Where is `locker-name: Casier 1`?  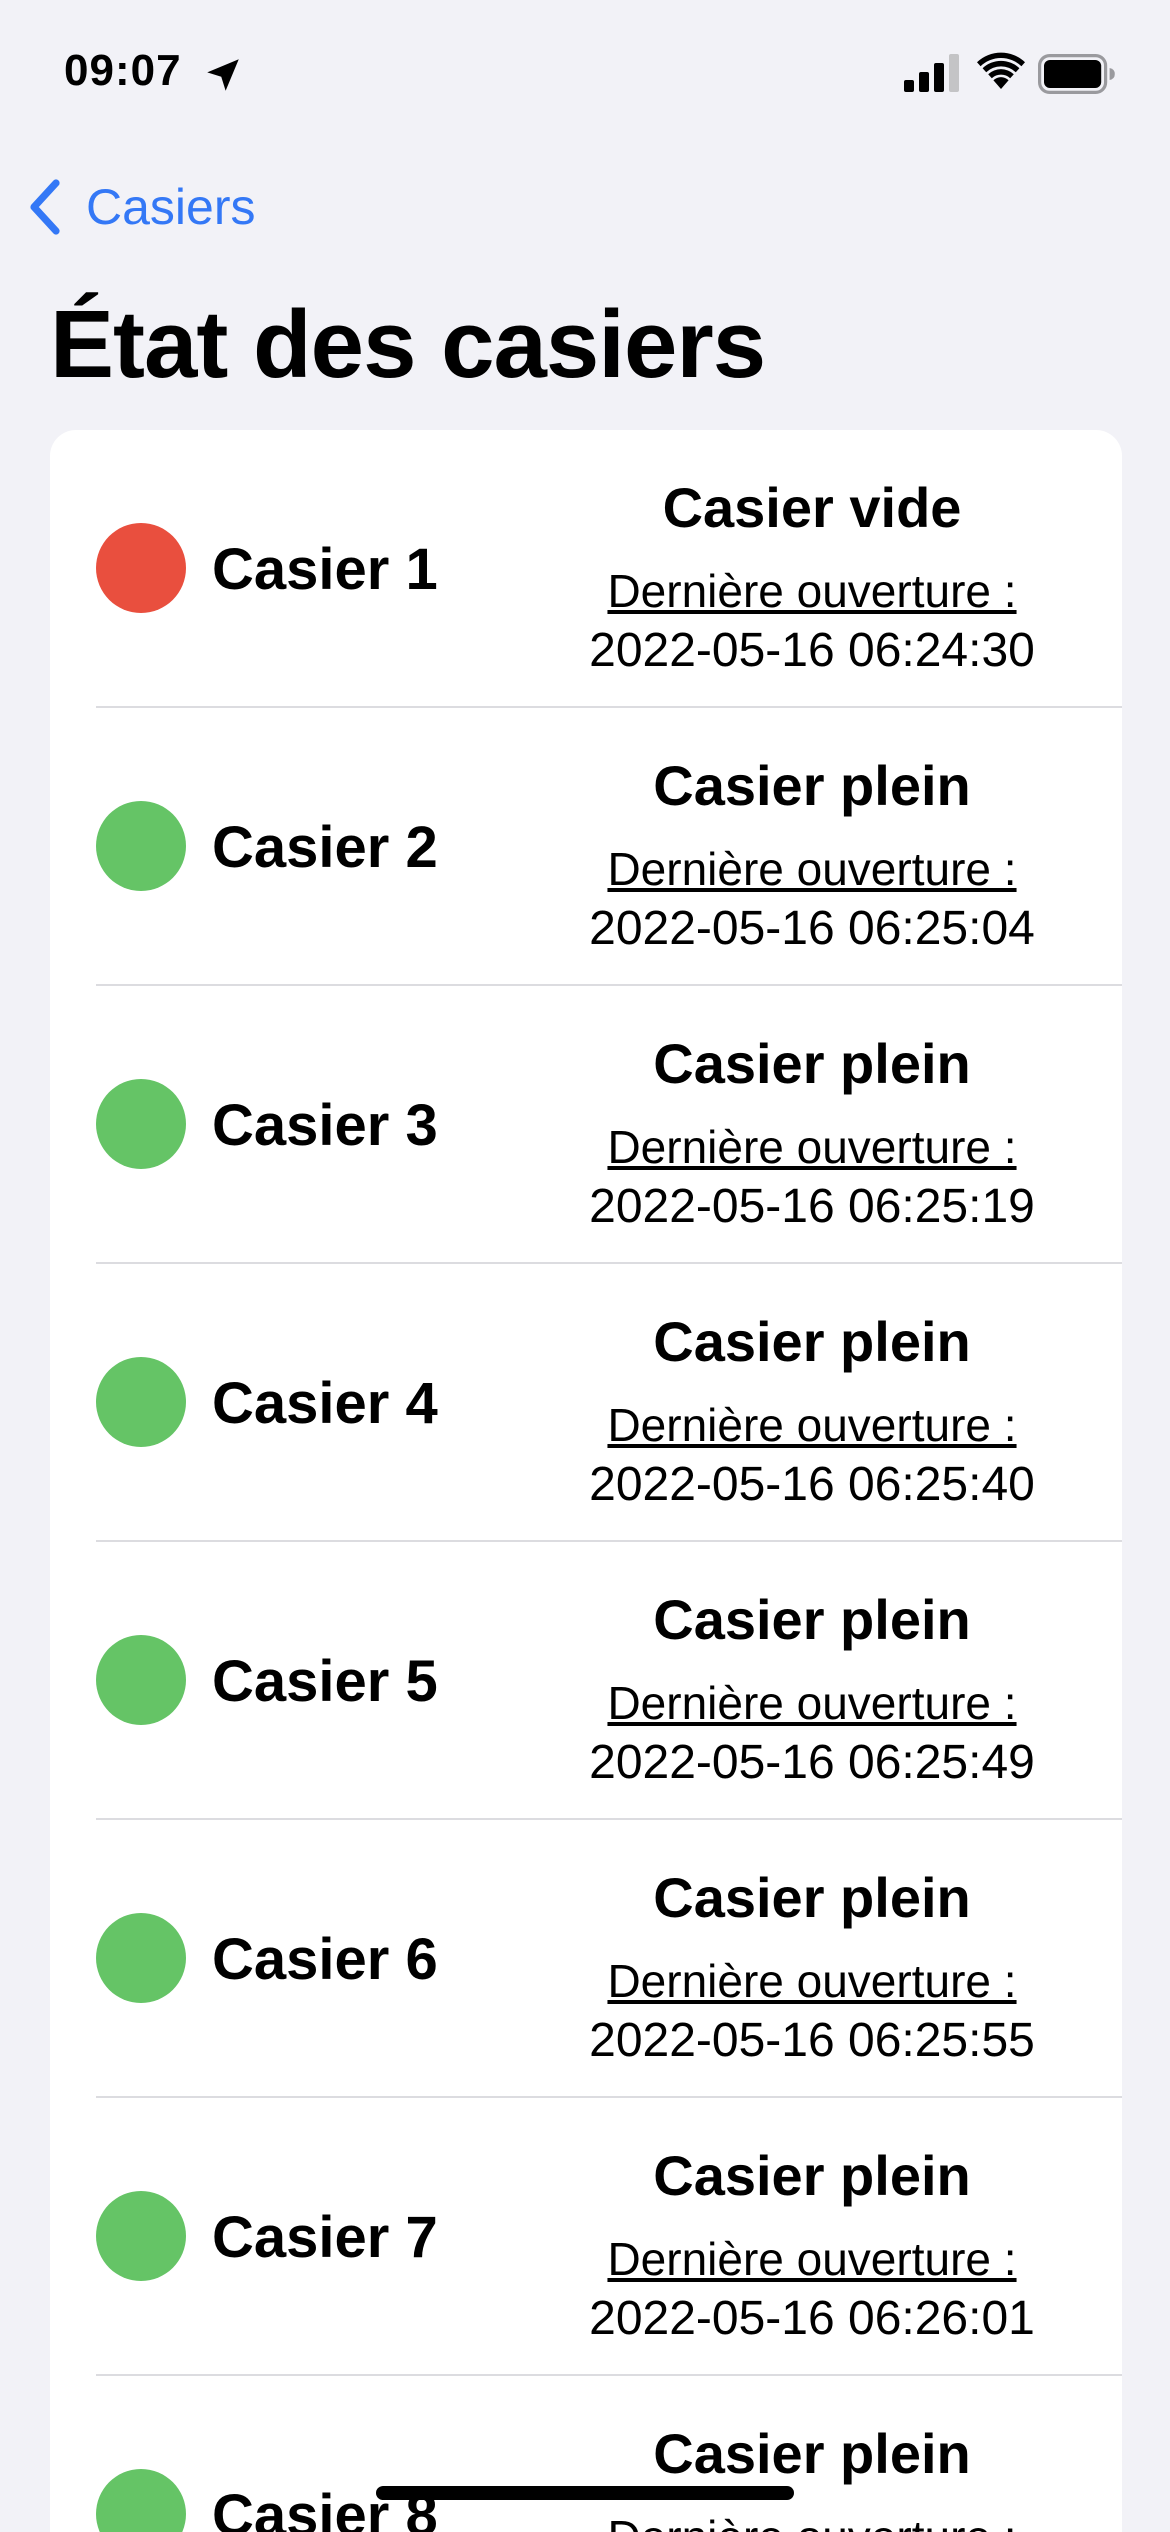
locker-name: Casier 1 is located at coordinates (325, 569).